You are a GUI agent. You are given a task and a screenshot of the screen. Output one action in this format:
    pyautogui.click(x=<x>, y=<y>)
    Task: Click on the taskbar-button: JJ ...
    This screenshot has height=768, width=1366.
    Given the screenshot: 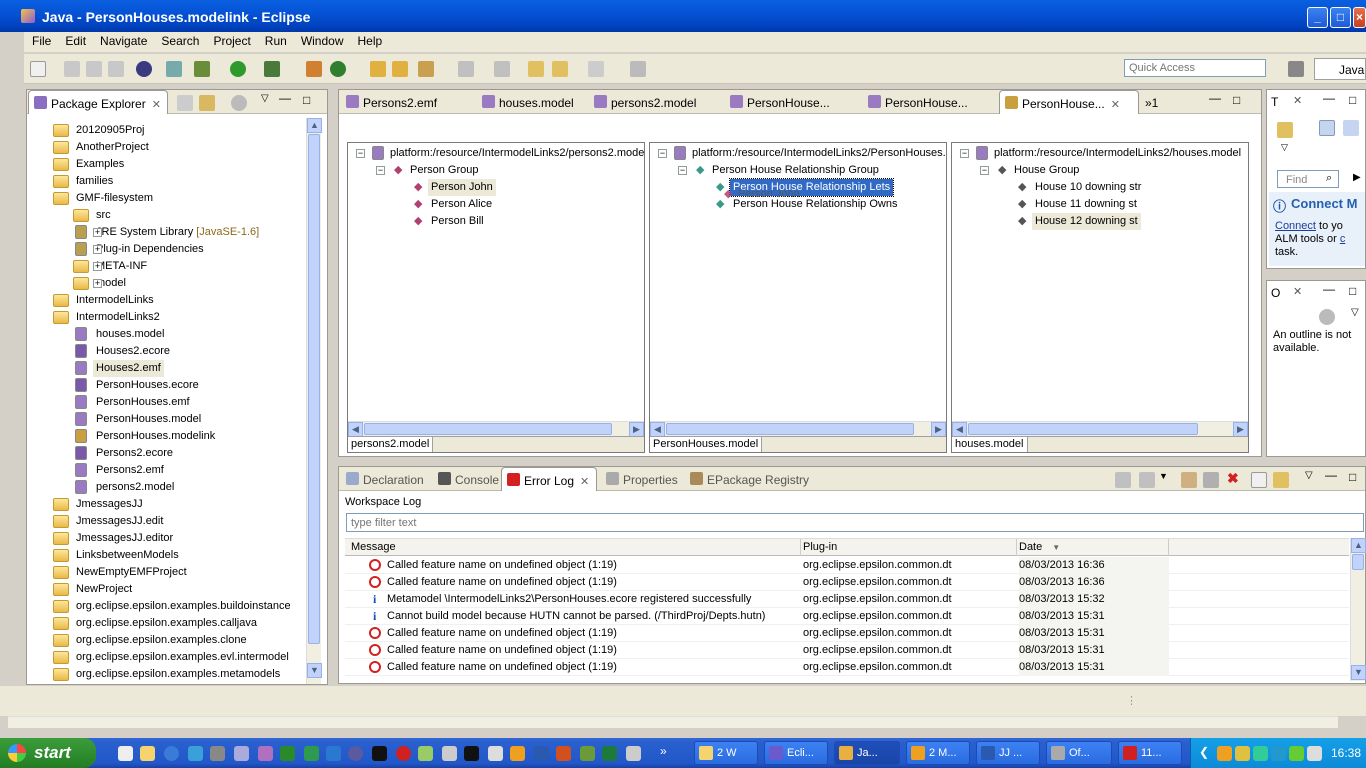 What is the action you would take?
    pyautogui.click(x=1008, y=753)
    